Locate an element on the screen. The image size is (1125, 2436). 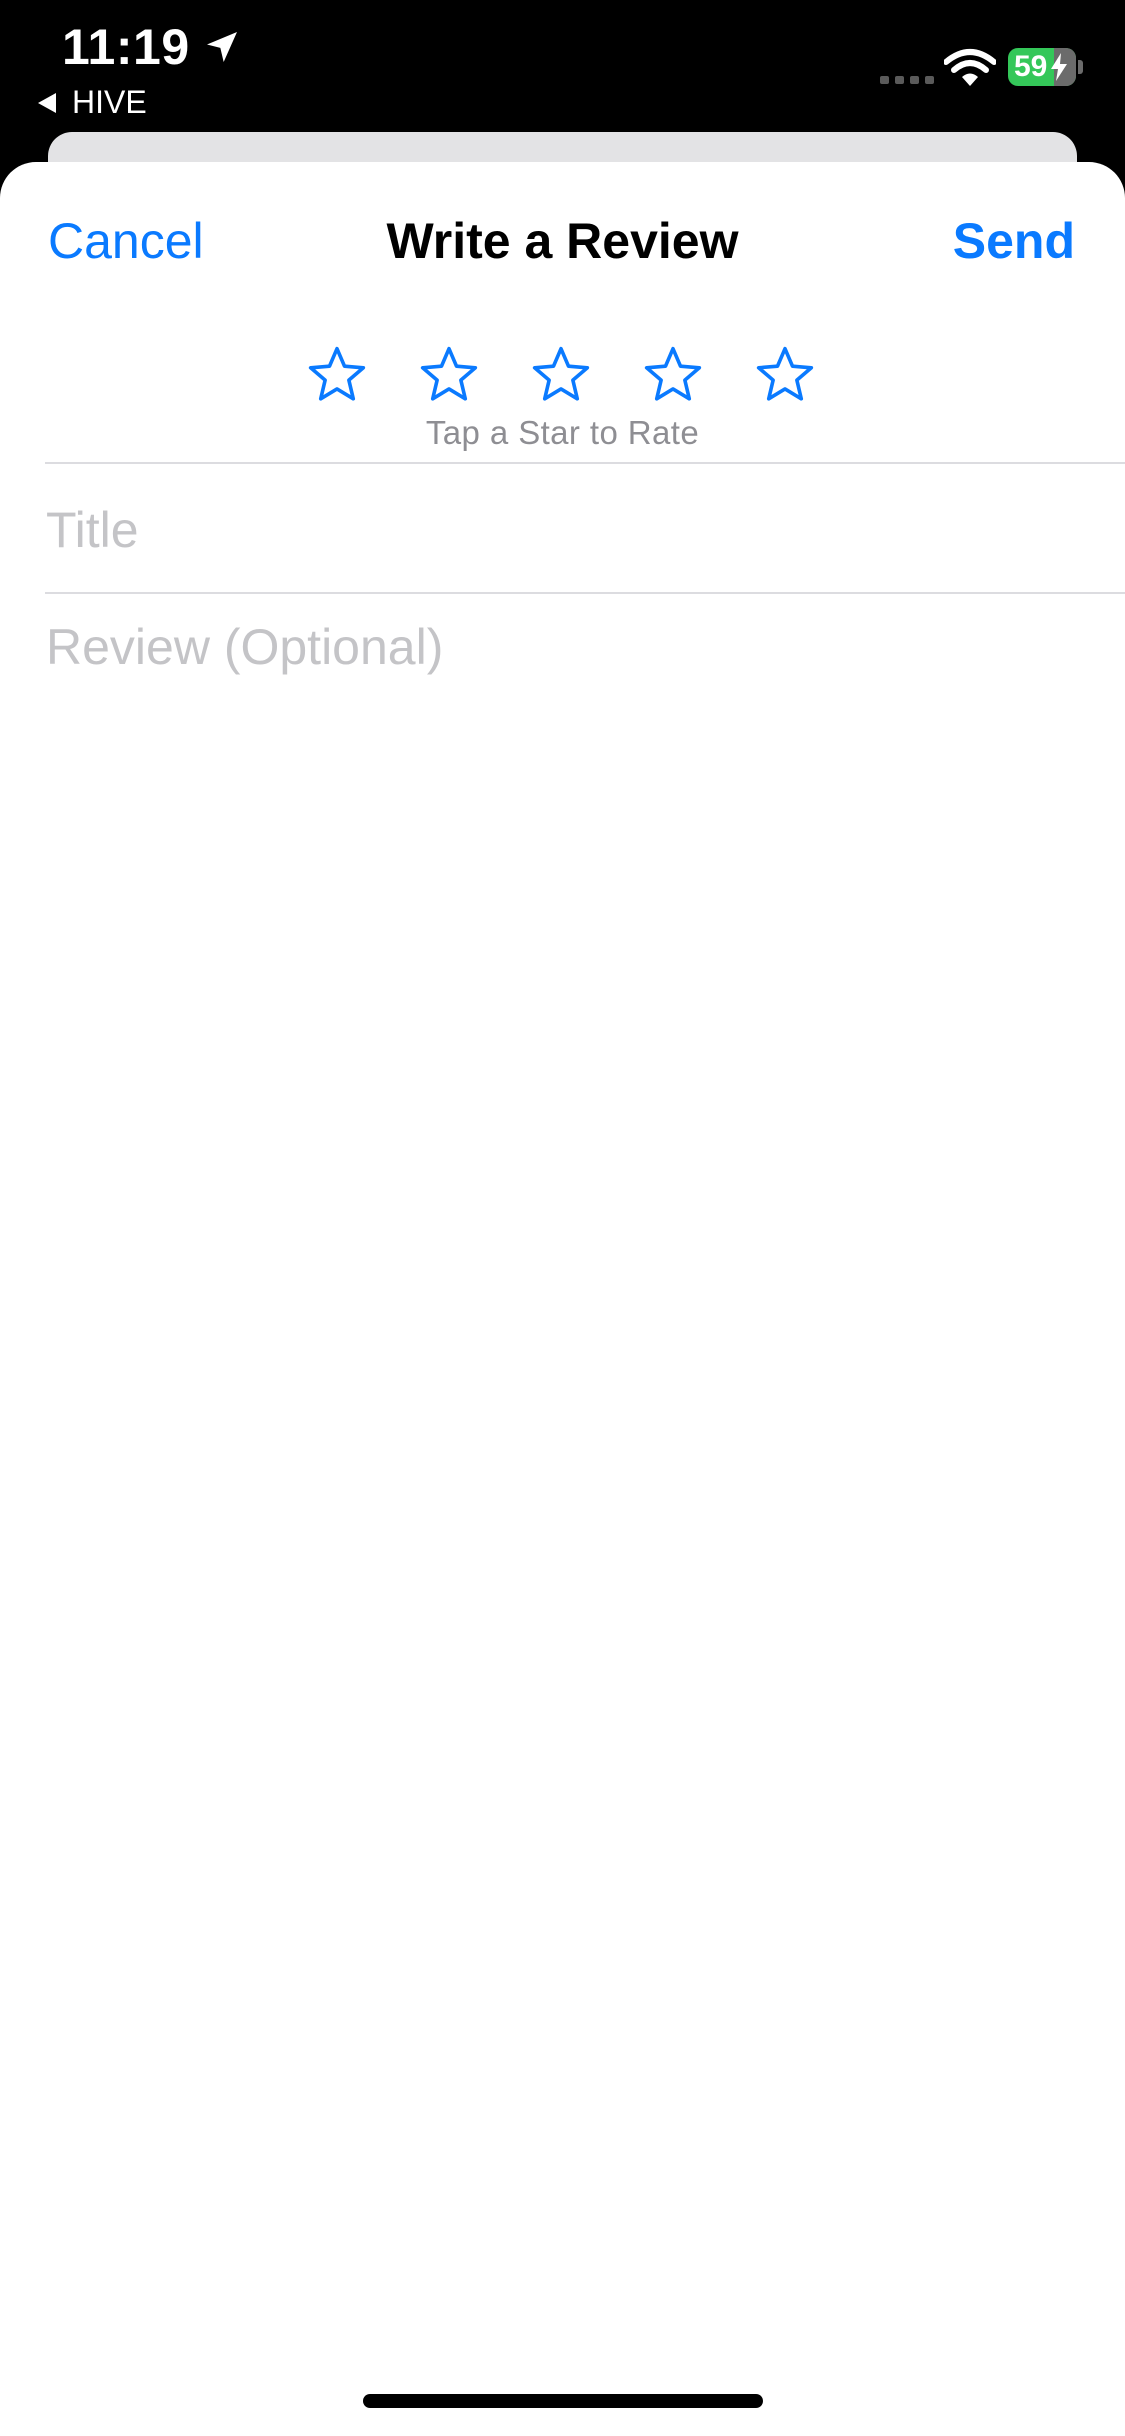
status-time-text: 11:19 is located at coordinates (126, 47).